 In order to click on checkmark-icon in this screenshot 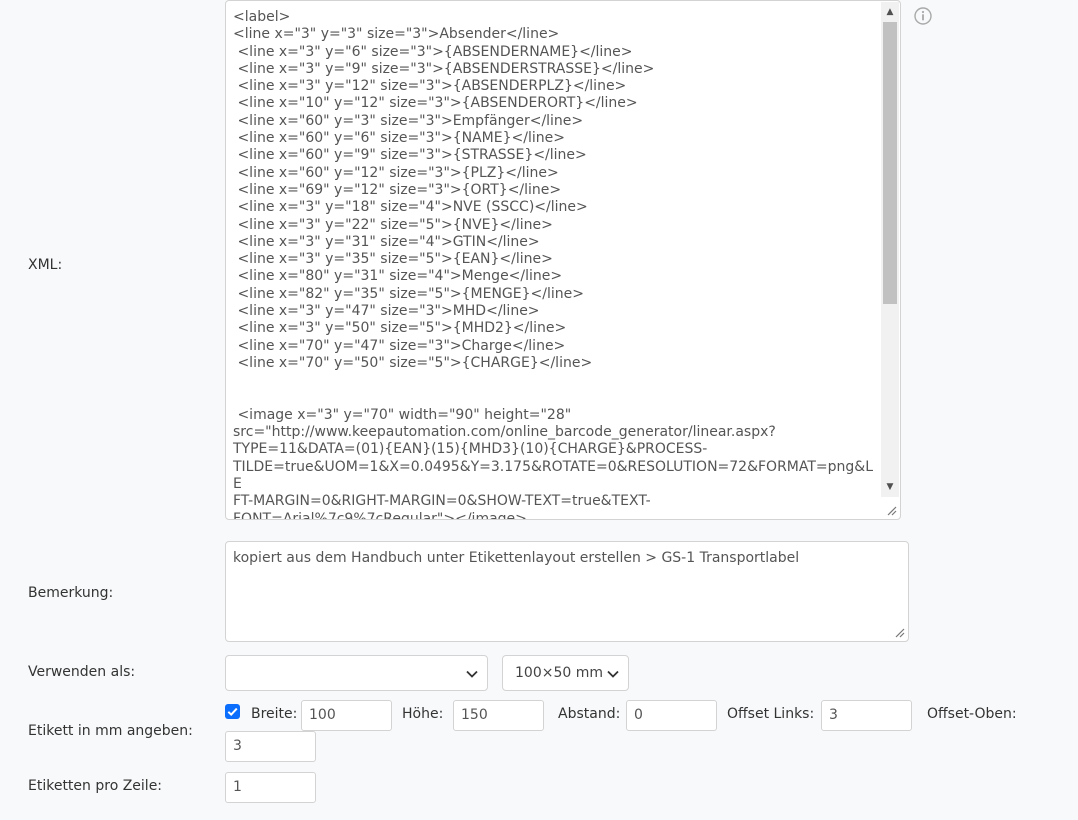, I will do `click(232, 712)`.